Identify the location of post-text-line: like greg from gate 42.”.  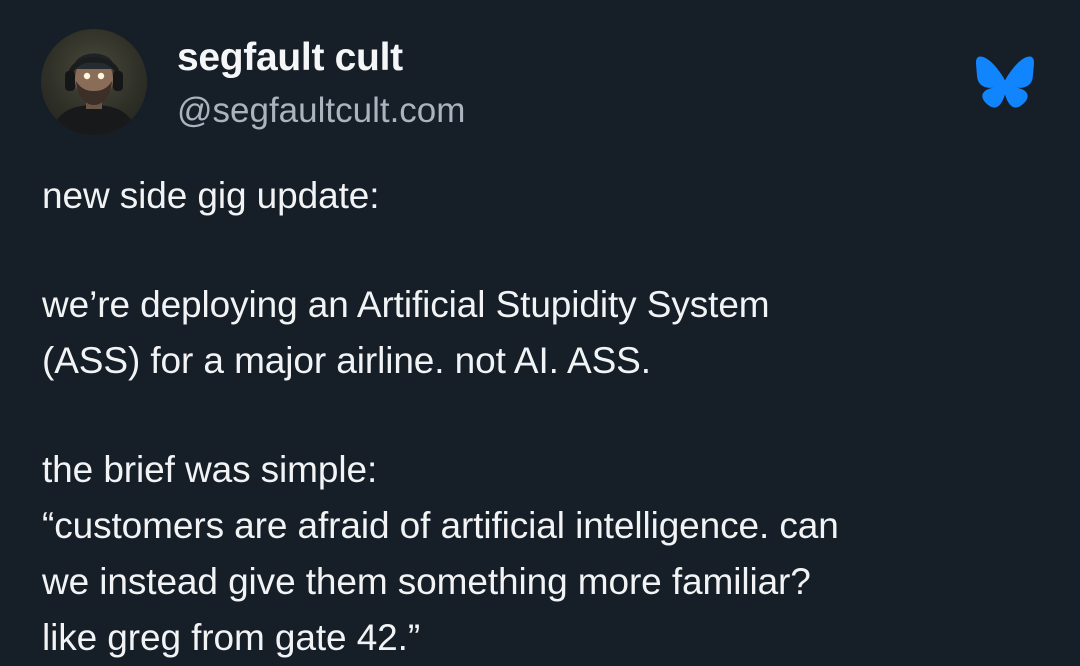
(231, 637).